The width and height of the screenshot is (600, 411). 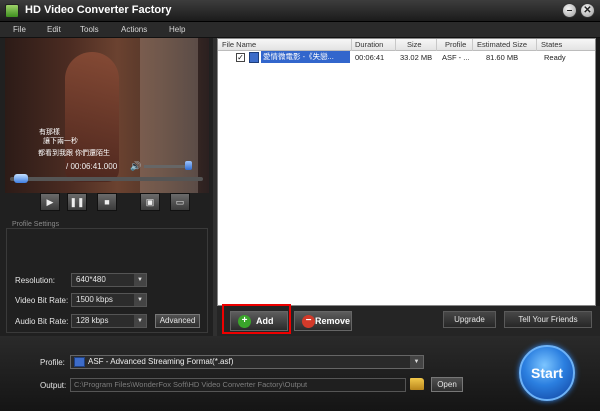 What do you see at coordinates (107, 202) in the screenshot?
I see `stop-button: ■` at bounding box center [107, 202].